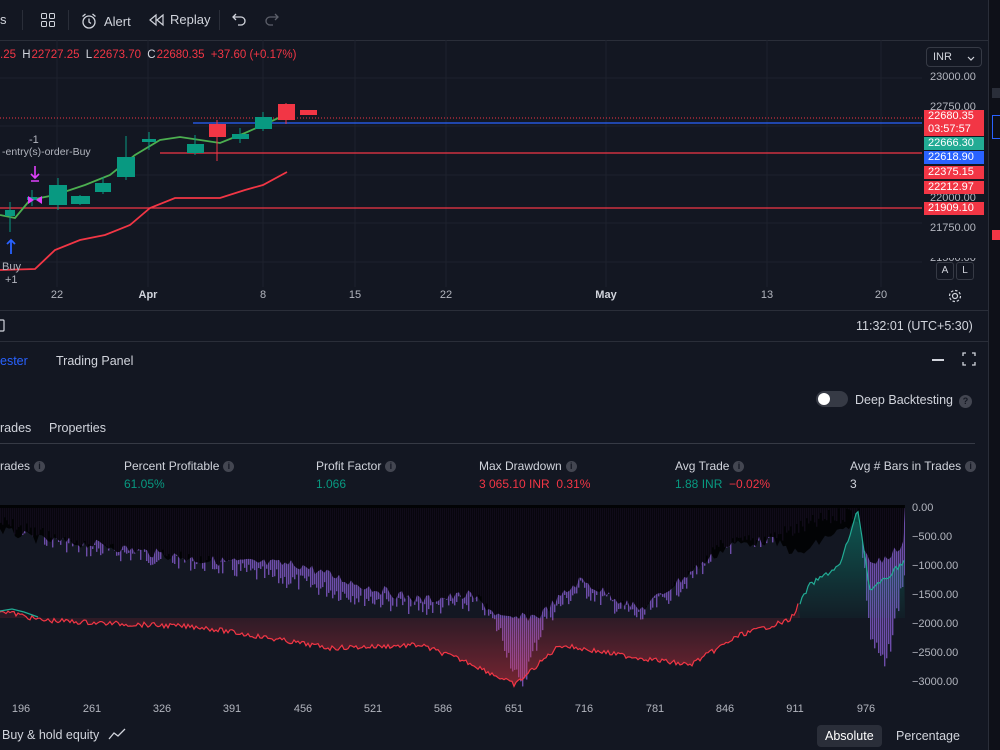  Describe the element at coordinates (239, 19) in the screenshot. I see `undo-icon` at that location.